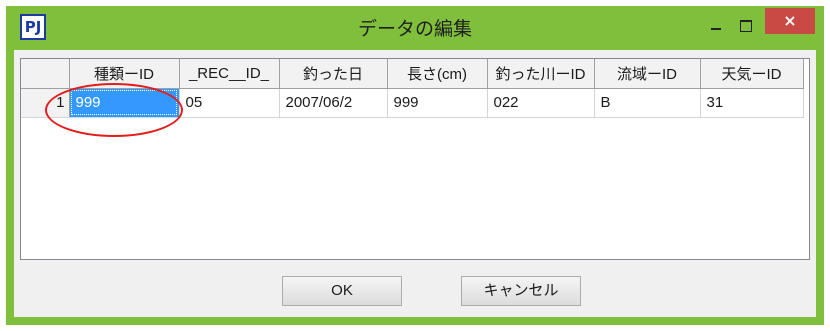 The width and height of the screenshot is (830, 331). What do you see at coordinates (437, 74) in the screenshot?
I see `column-header-length: 長さ(cm)` at bounding box center [437, 74].